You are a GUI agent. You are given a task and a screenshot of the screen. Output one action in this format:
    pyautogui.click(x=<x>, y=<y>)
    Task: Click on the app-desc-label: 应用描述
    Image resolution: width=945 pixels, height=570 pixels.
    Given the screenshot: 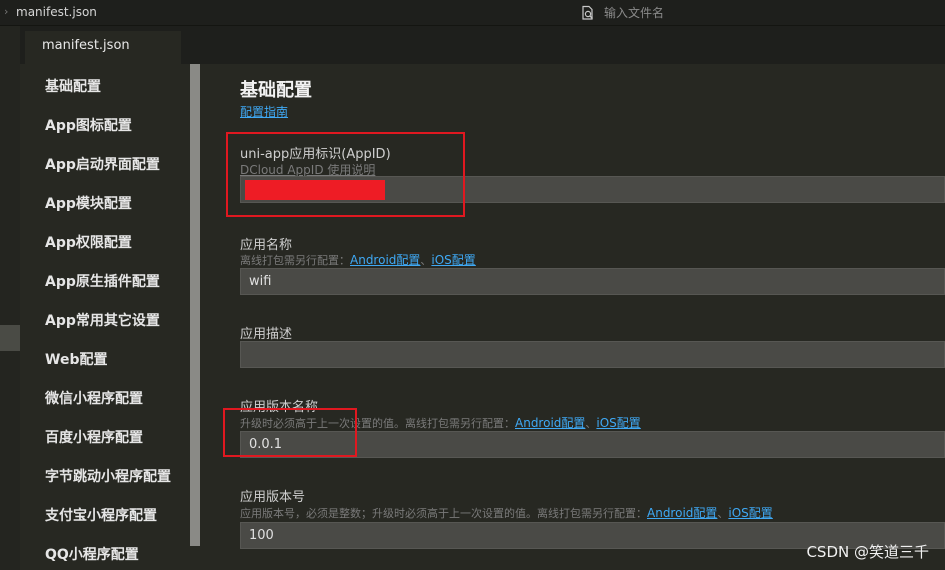 What is the action you would take?
    pyautogui.click(x=266, y=334)
    